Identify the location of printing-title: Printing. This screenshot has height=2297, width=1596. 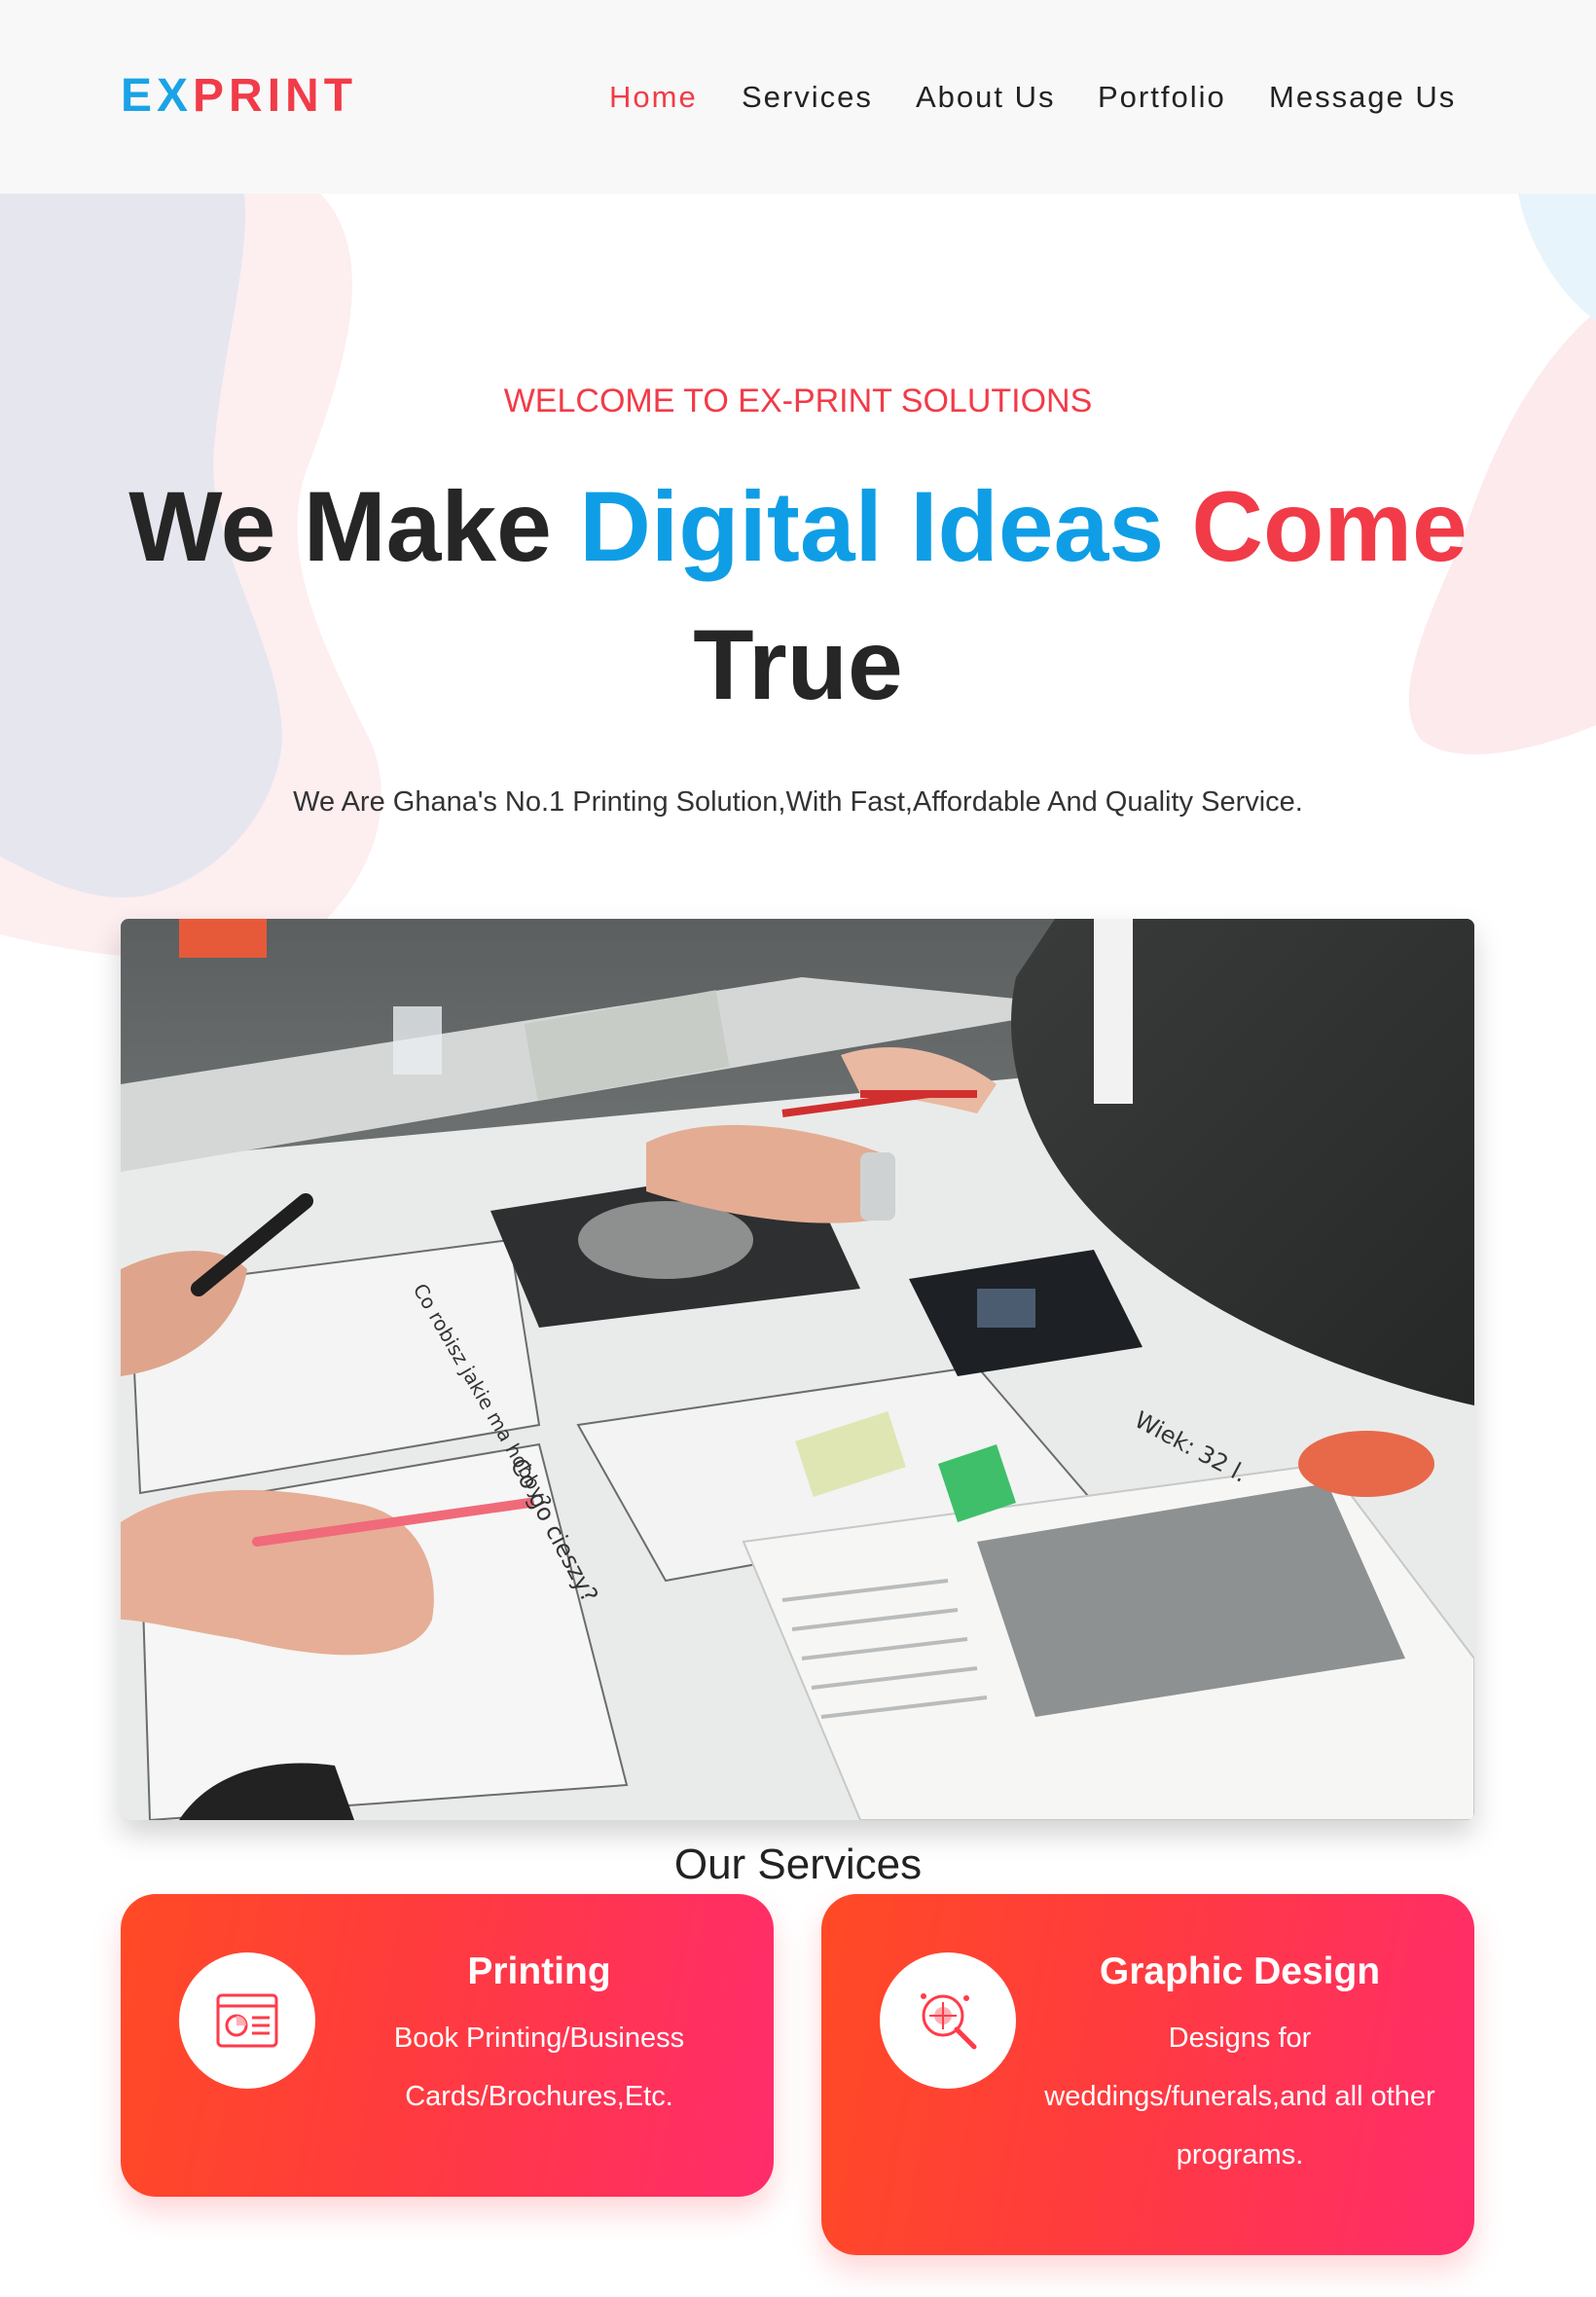
(539, 1972).